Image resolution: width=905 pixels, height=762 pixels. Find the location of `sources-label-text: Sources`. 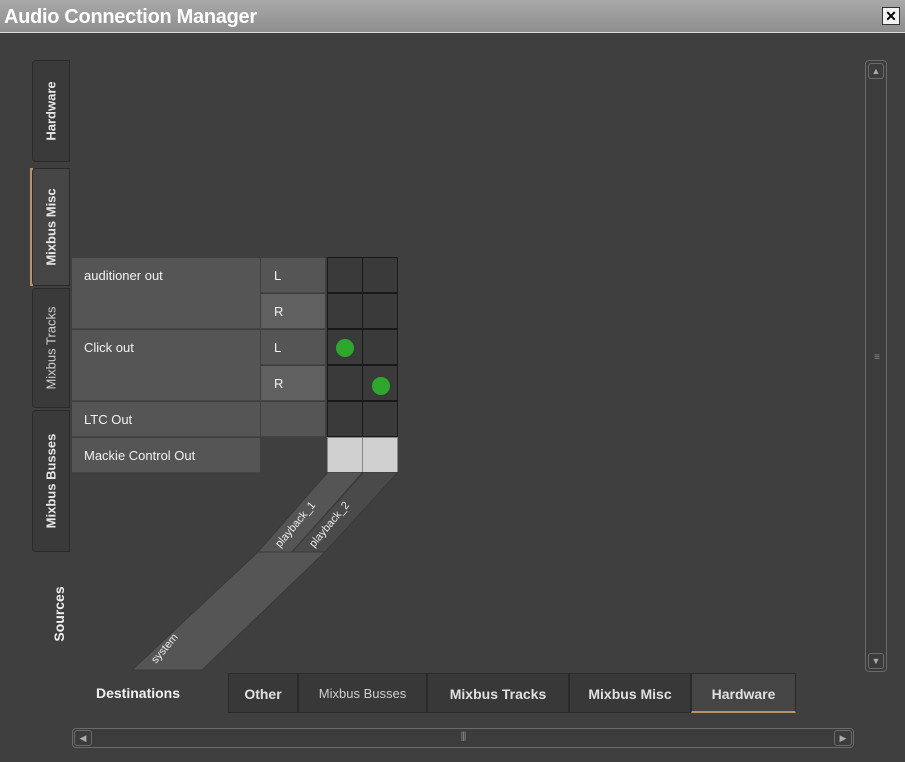

sources-label-text: Sources is located at coordinates (59, 614).